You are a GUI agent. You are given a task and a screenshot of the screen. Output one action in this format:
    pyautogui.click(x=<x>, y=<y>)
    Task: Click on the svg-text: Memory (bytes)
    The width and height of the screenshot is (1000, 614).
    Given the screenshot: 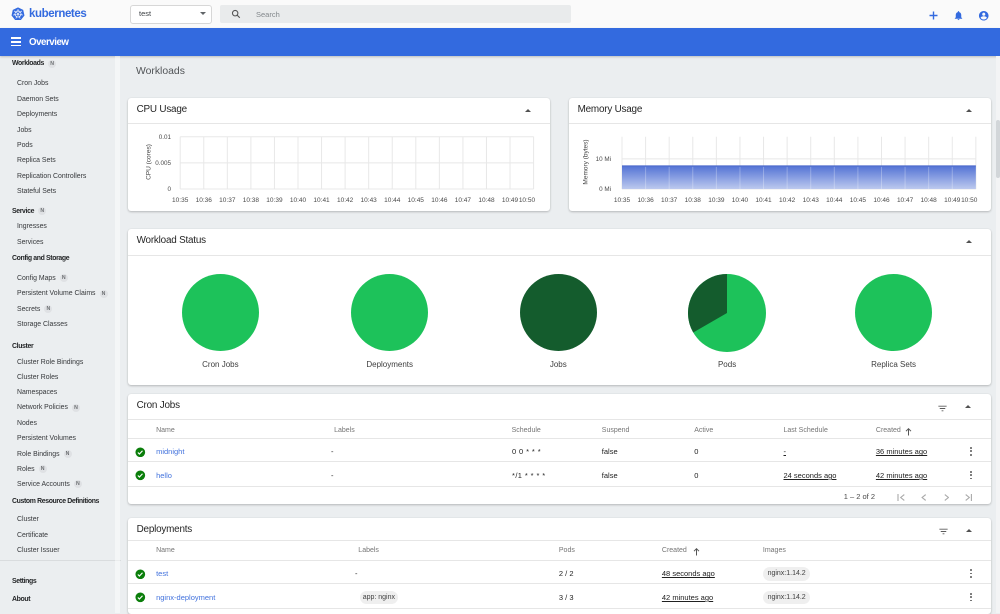 What is the action you would take?
    pyautogui.click(x=586, y=161)
    